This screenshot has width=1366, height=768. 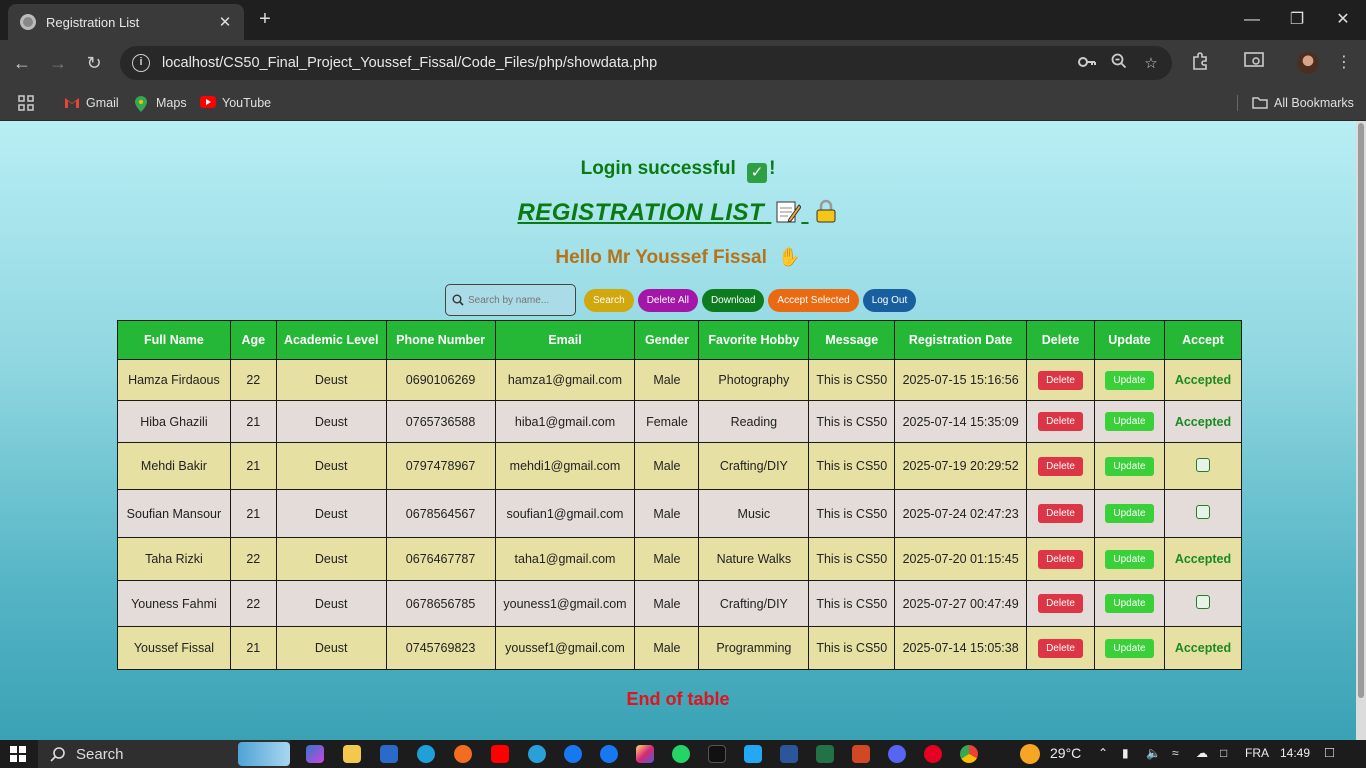 I want to click on windows-start-icon, so click(x=18, y=754).